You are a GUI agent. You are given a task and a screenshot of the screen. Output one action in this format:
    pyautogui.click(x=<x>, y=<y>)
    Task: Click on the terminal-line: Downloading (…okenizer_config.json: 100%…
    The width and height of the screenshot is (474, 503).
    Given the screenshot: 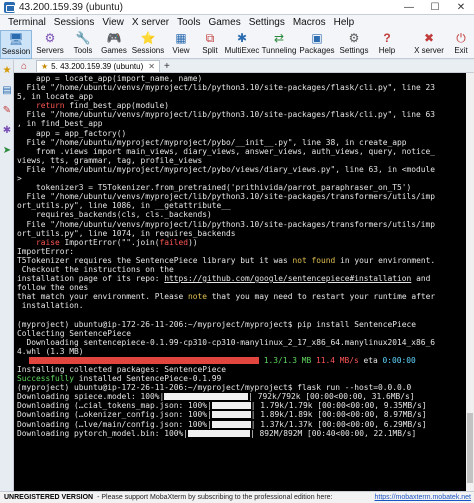 What is the action you would take?
    pyautogui.click(x=222, y=415)
    